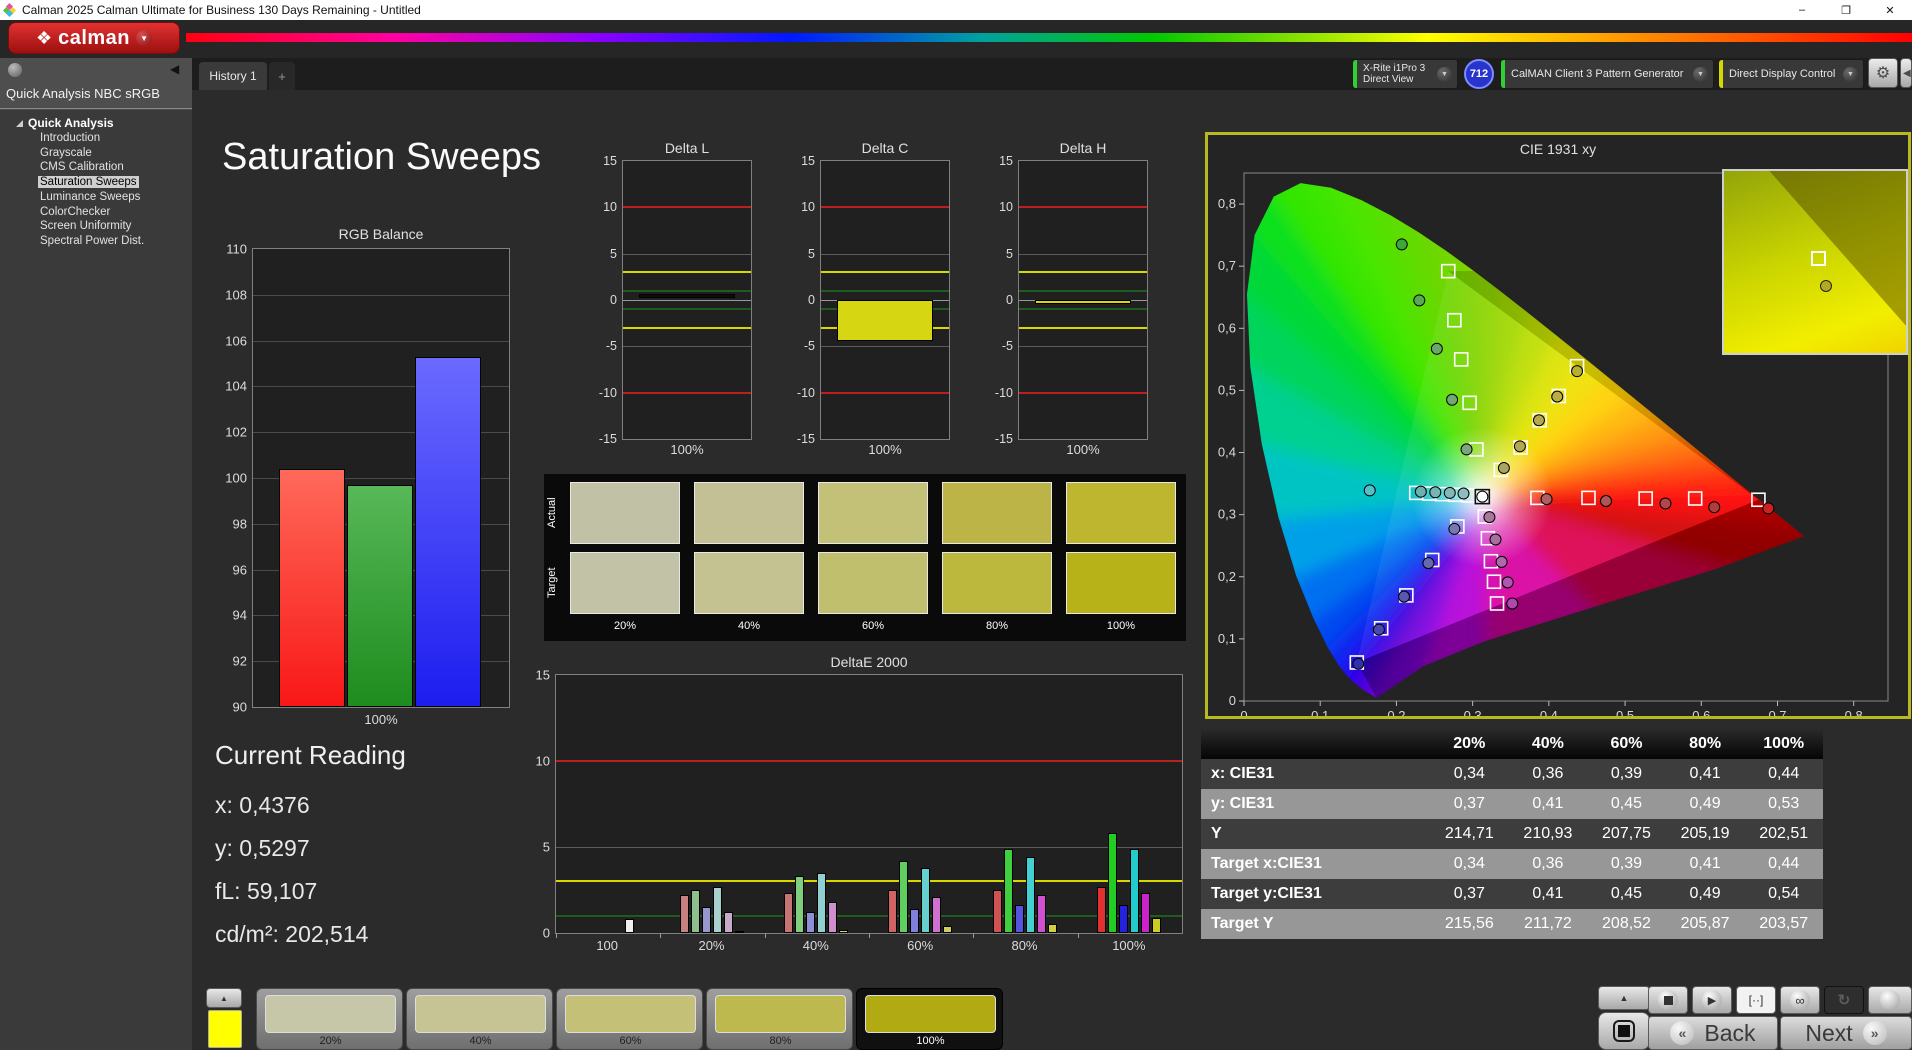 Image resolution: width=1912 pixels, height=1050 pixels. Describe the element at coordinates (310, 755) in the screenshot. I see `current-reading-title: Current Reading` at that location.